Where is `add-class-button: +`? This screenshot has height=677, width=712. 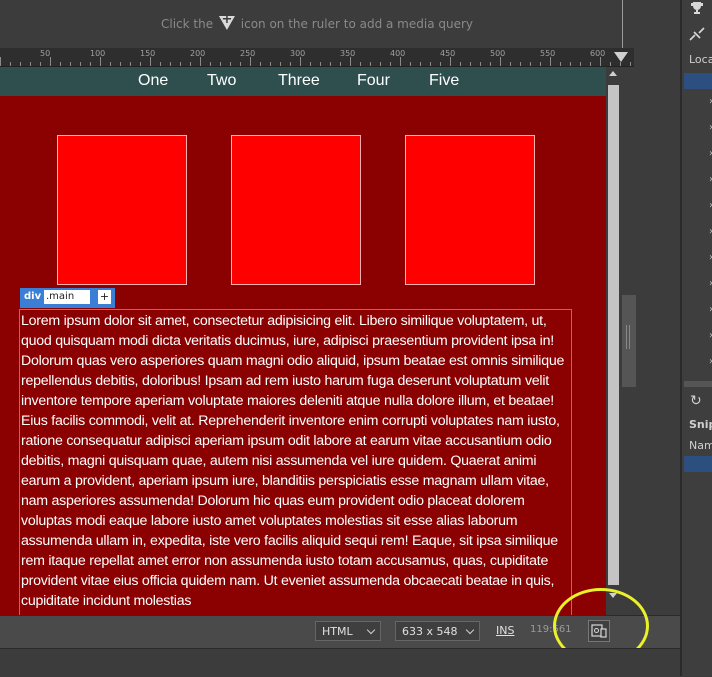 add-class-button: + is located at coordinates (104, 297).